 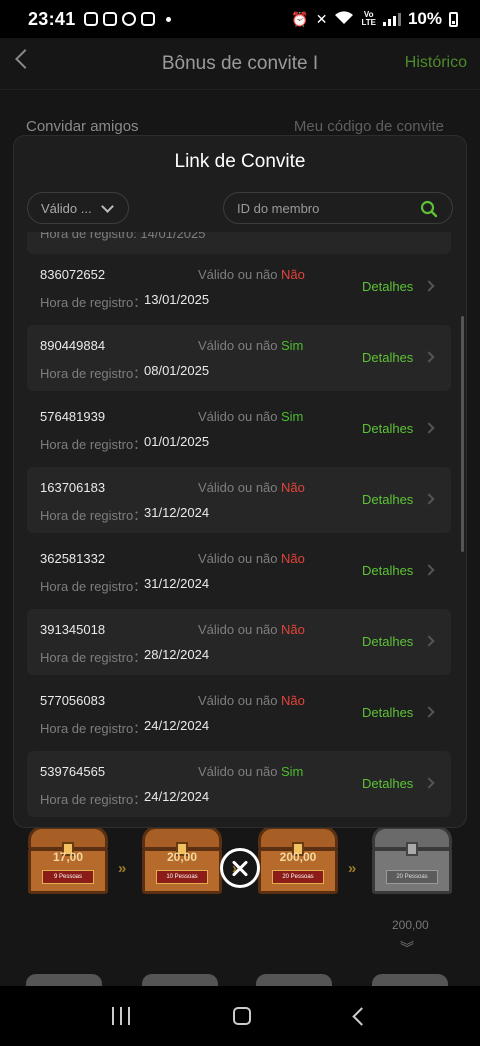 What do you see at coordinates (73, 700) in the screenshot?
I see `member-id: 577056083` at bounding box center [73, 700].